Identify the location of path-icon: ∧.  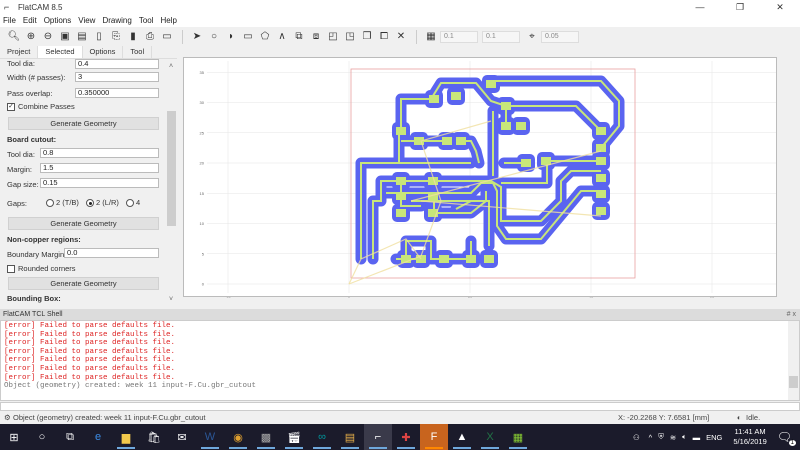
(282, 37).